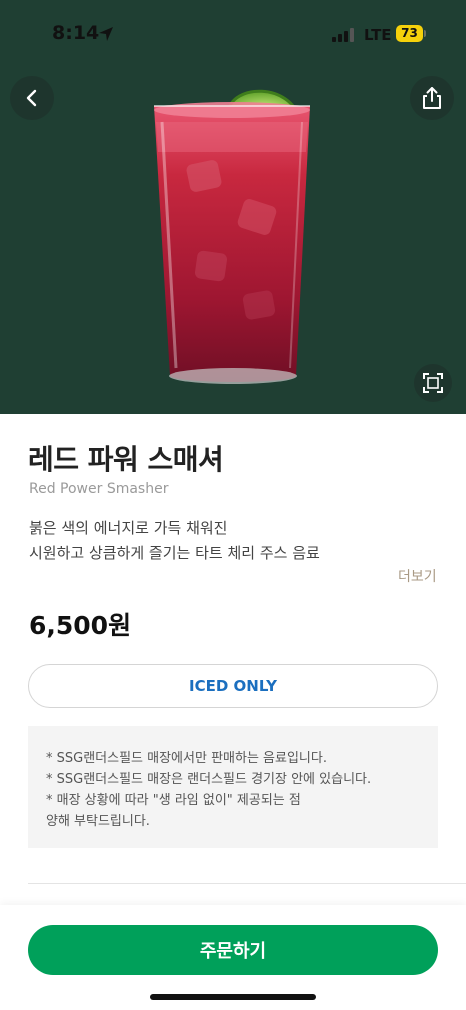  I want to click on battery-icon: 73, so click(411, 33).